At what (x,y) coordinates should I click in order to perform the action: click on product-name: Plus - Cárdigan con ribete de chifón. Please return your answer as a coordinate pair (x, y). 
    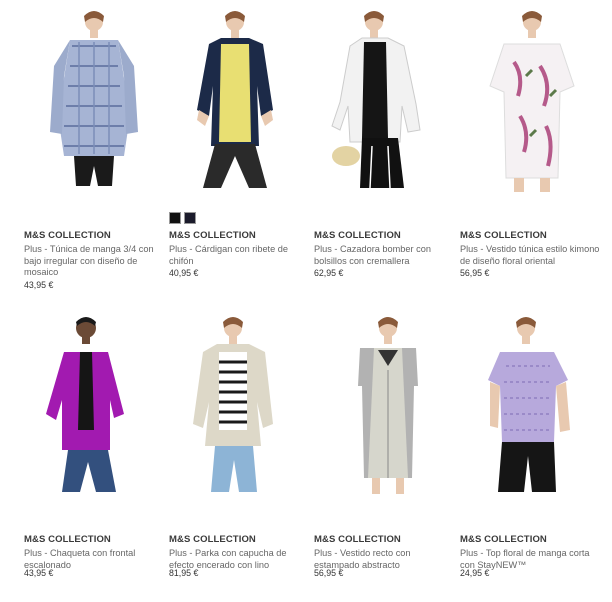
    Looking at the image, I should click on (239, 255).